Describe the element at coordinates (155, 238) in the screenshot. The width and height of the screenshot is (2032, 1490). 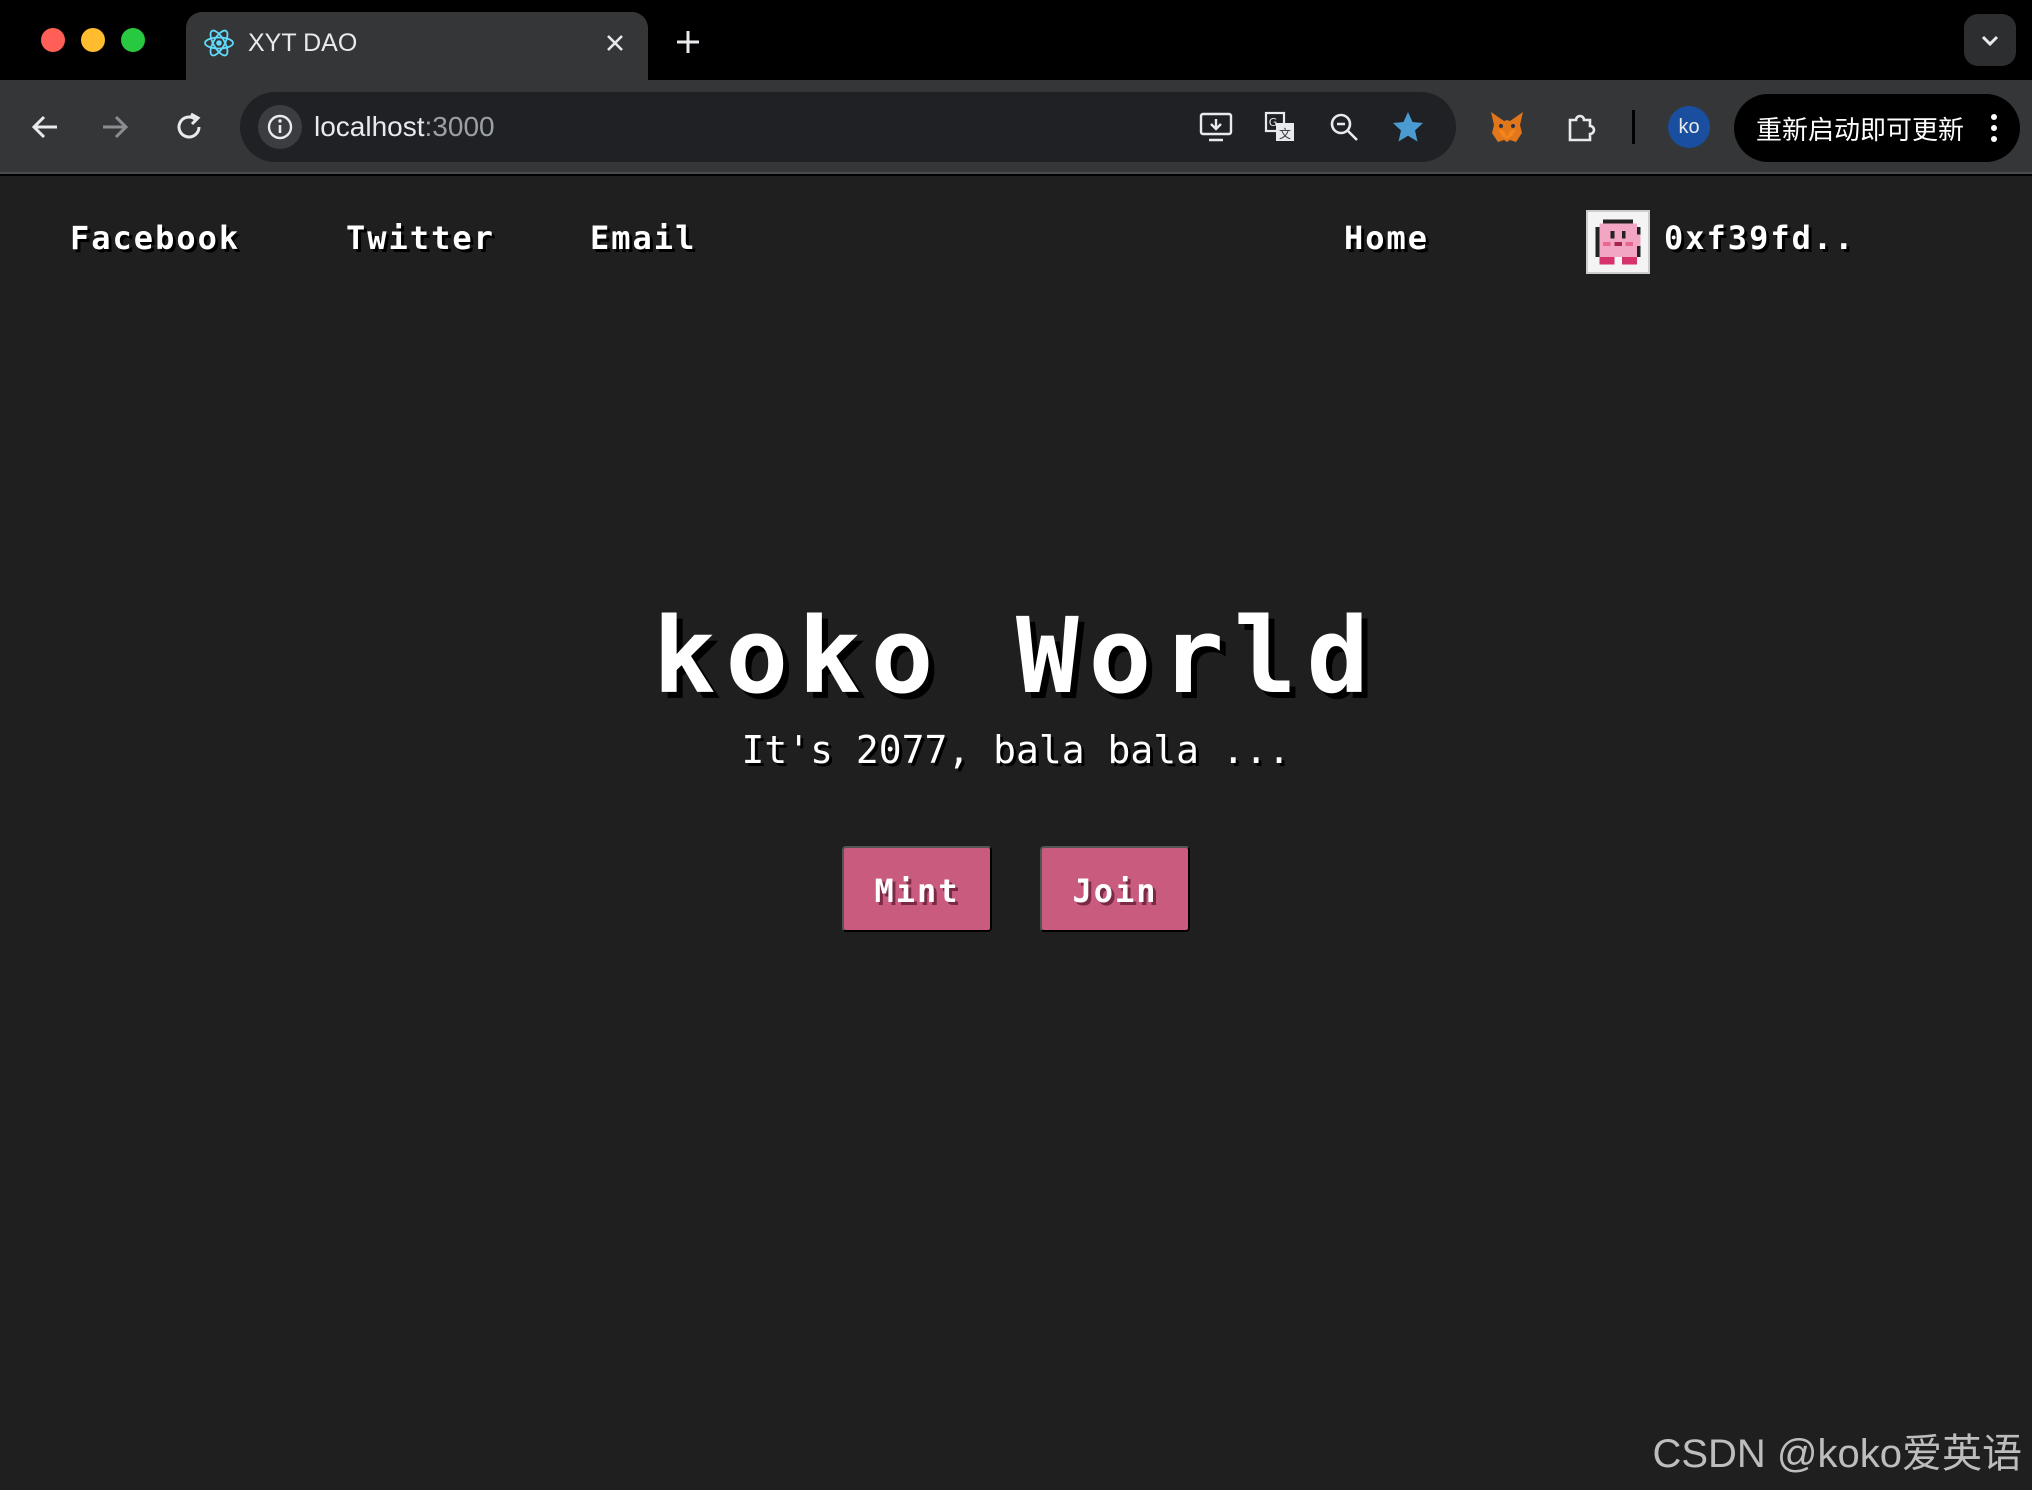
I see `nav-link-facebook: Facebook` at that location.